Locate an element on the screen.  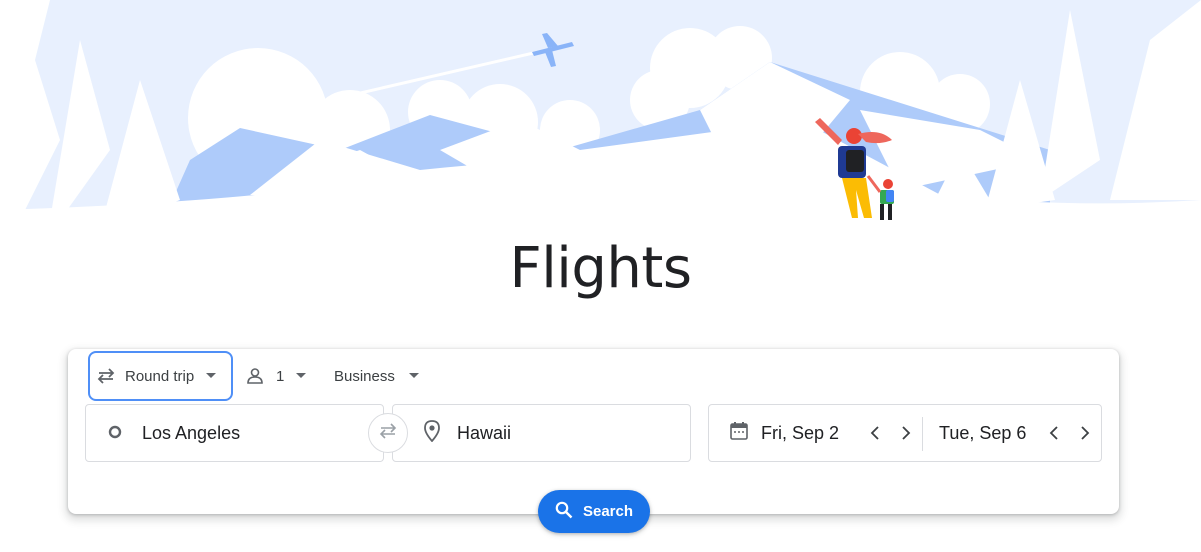
return-next-button is located at coordinates (1085, 434).